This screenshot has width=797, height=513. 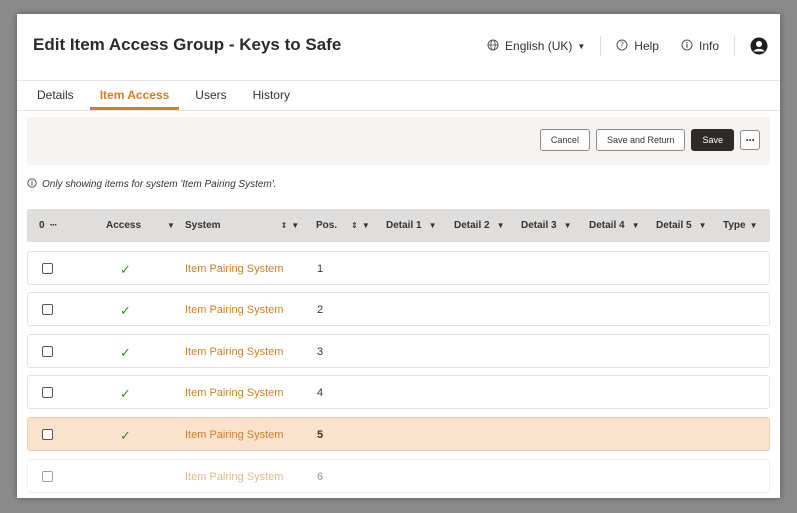 I want to click on column-label-type: Type, so click(x=734, y=225).